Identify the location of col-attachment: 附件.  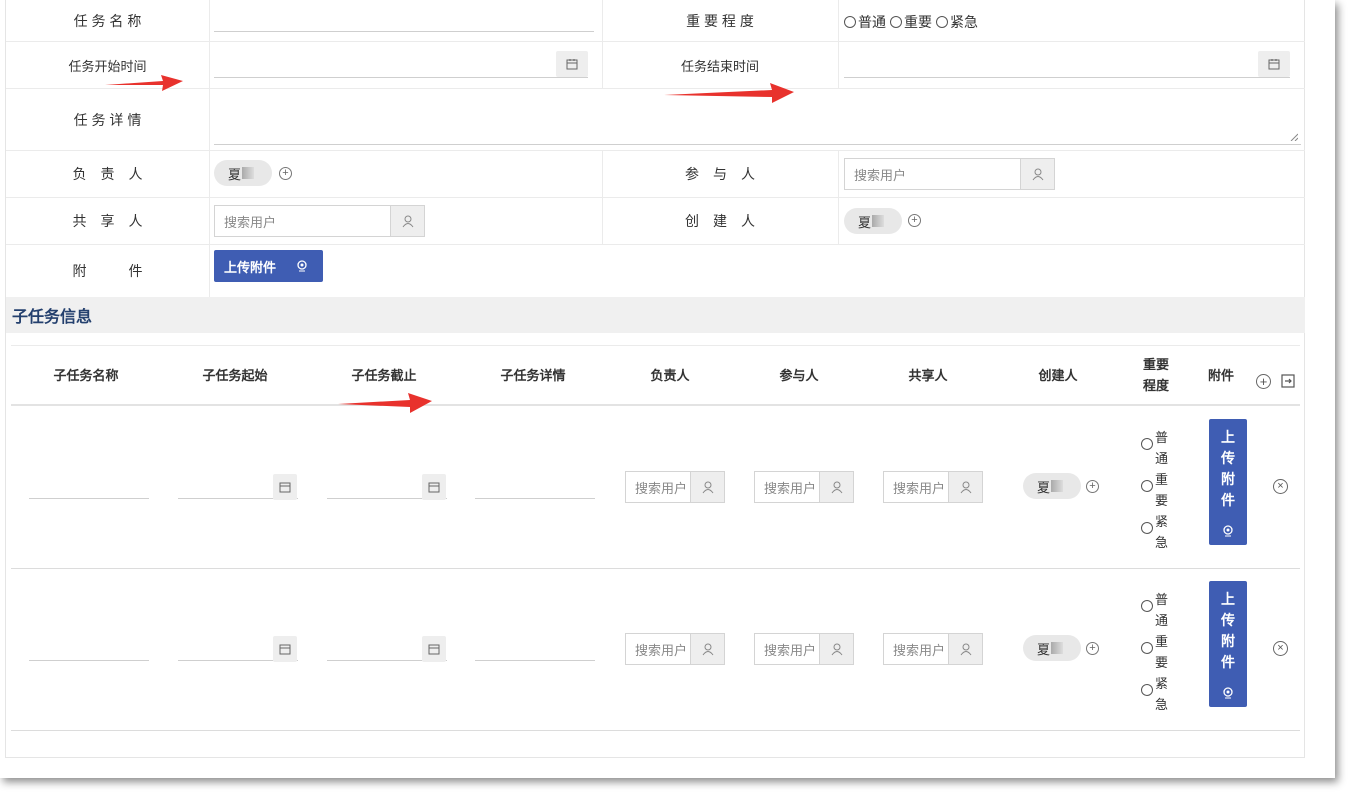
(1220, 375).